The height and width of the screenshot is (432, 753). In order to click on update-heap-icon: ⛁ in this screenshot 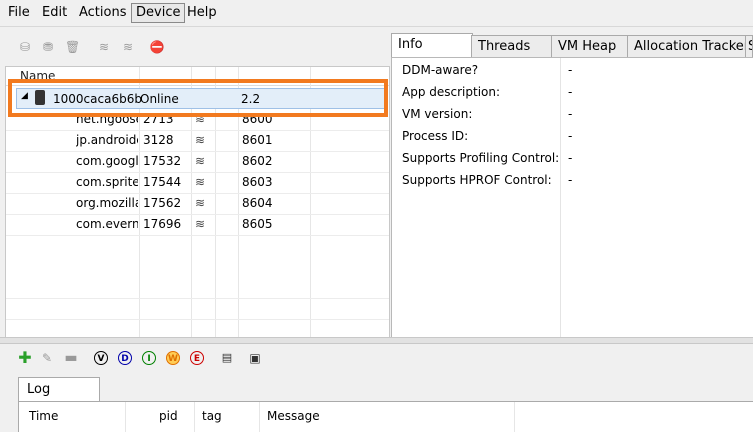, I will do `click(25, 47)`.